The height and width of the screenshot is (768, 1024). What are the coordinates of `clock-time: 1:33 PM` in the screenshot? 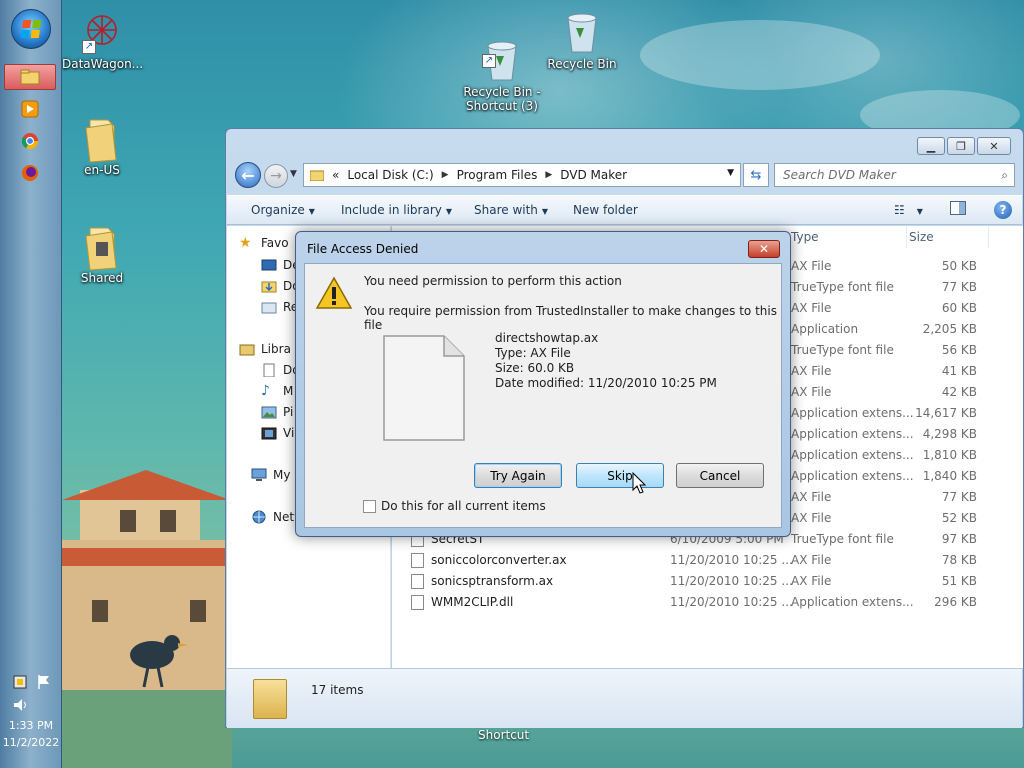 It's located at (31, 725).